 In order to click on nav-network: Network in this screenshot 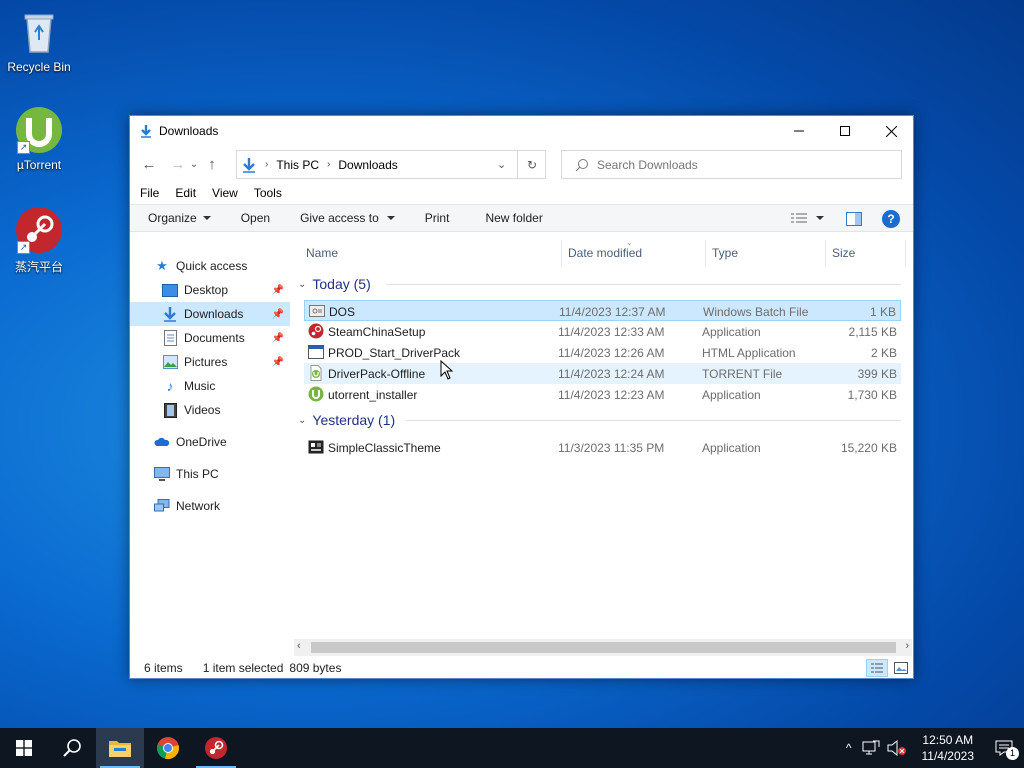, I will do `click(210, 506)`.